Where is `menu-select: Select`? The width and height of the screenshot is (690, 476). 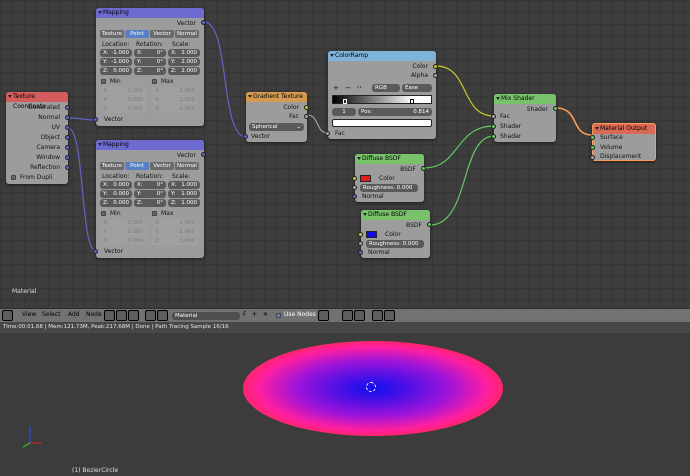 menu-select: Select is located at coordinates (51, 314).